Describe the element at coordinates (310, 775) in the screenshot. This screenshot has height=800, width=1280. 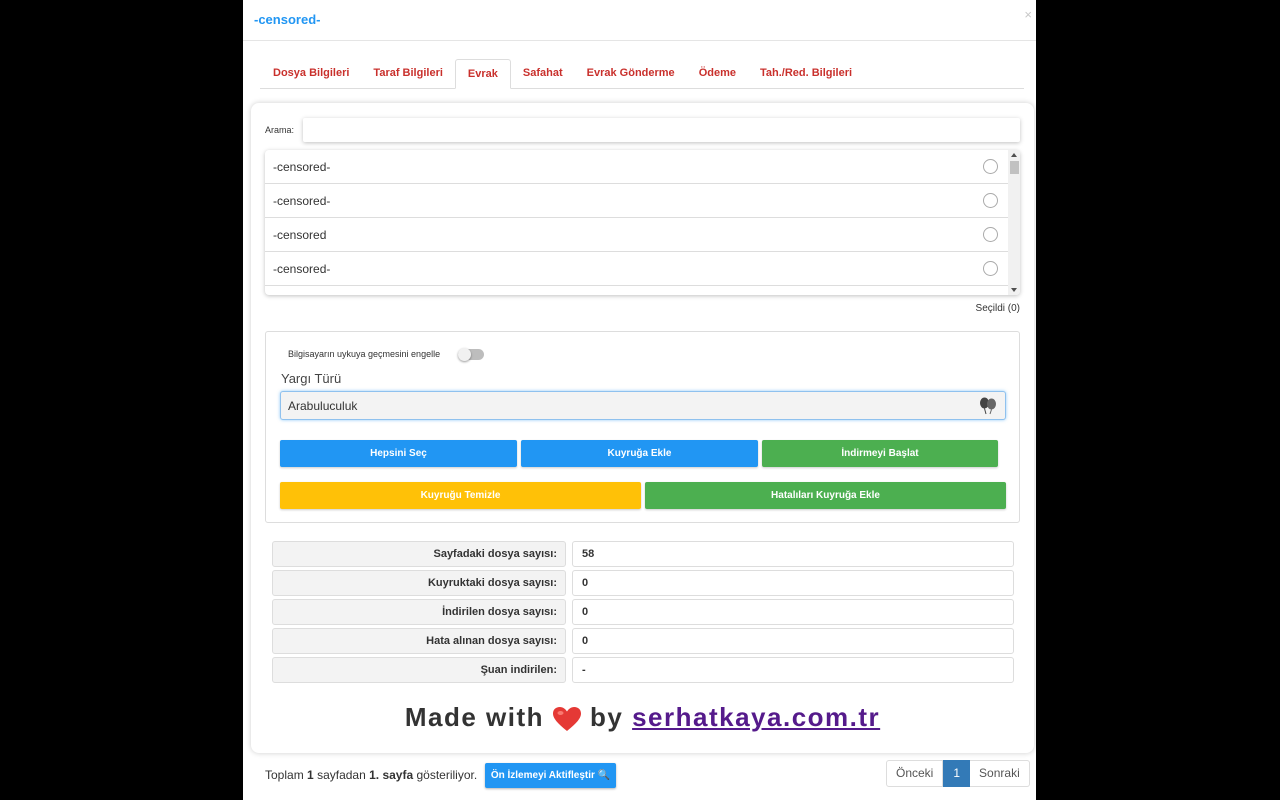
I see `info-total-pages: 1` at that location.